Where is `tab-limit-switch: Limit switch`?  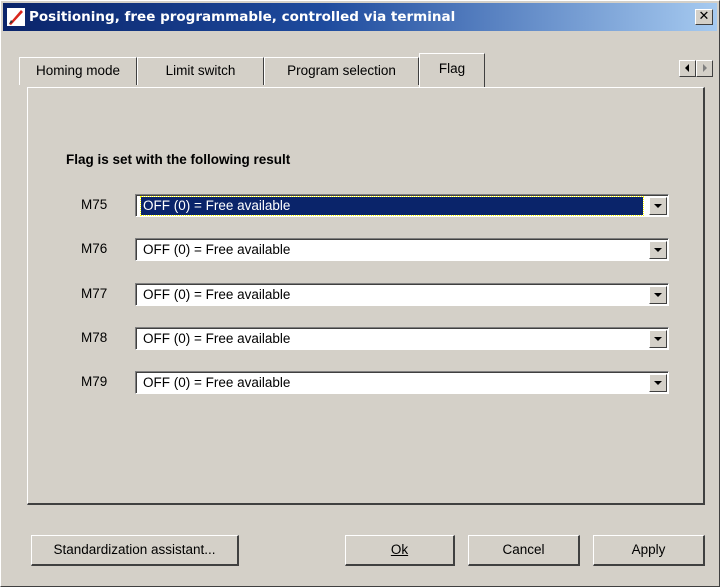
tab-limit-switch: Limit switch is located at coordinates (200, 71).